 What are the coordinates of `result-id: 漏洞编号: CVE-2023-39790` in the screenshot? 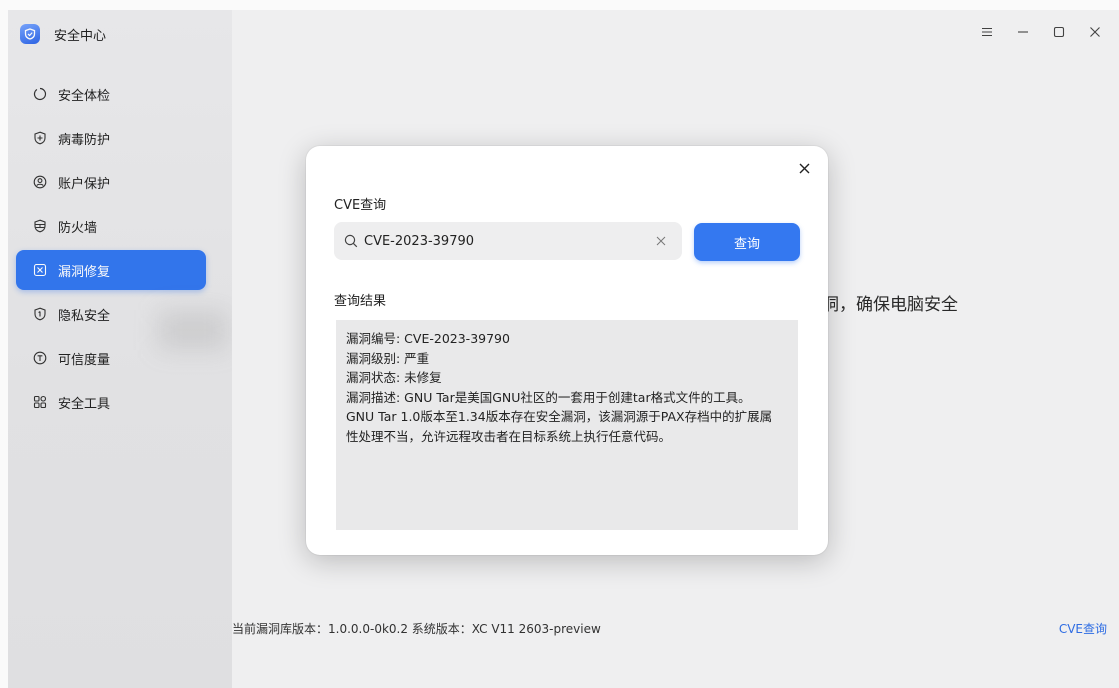 It's located at (428, 338).